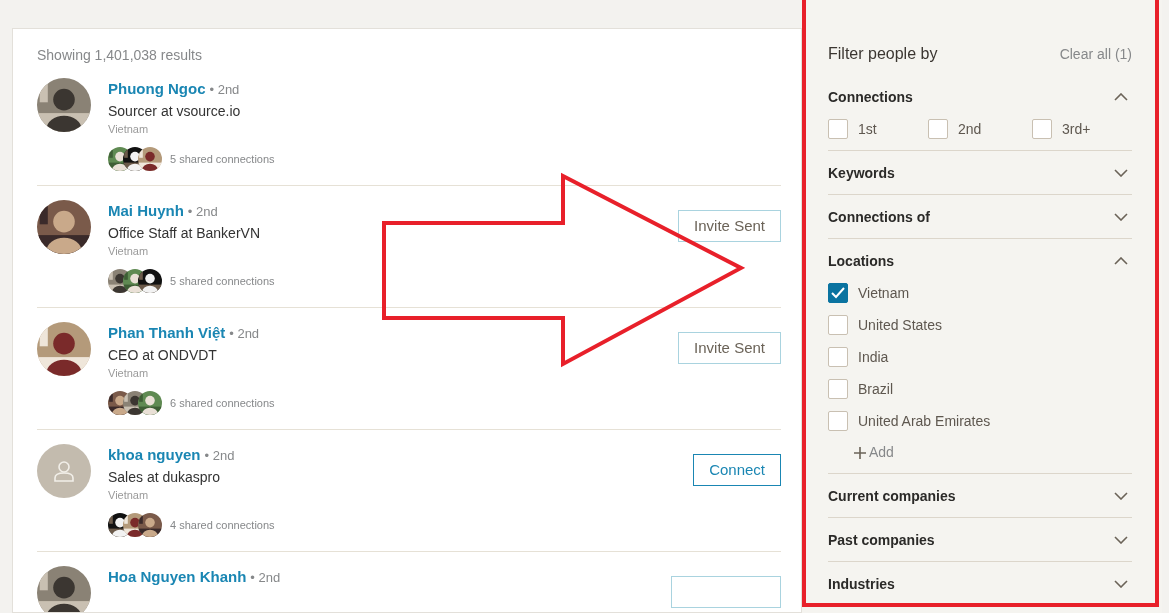  What do you see at coordinates (163, 355) in the screenshot?
I see `headline: CEO at ONDVDT` at bounding box center [163, 355].